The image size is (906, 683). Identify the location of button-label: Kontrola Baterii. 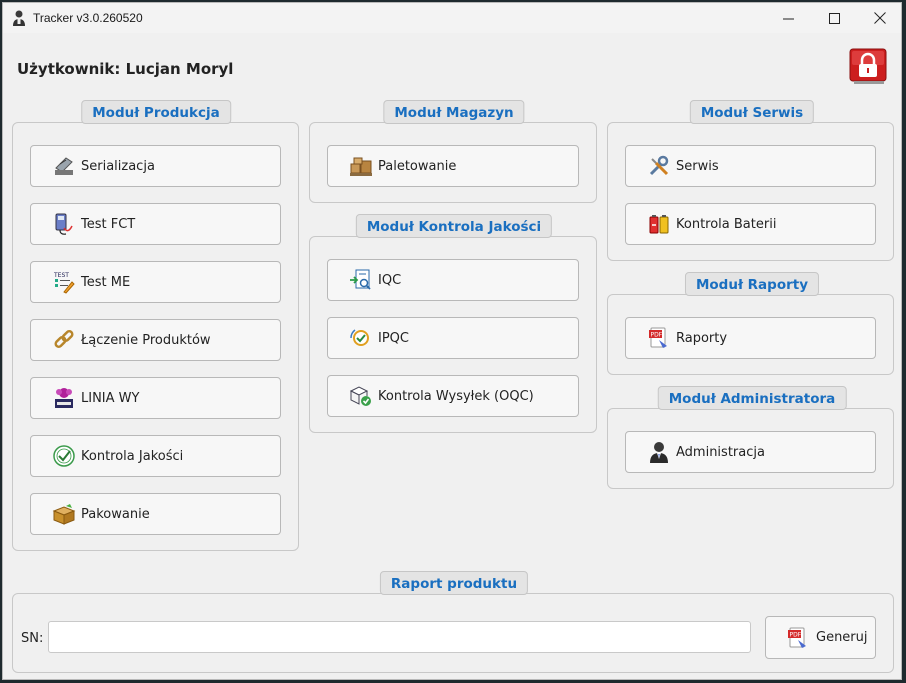
(726, 224).